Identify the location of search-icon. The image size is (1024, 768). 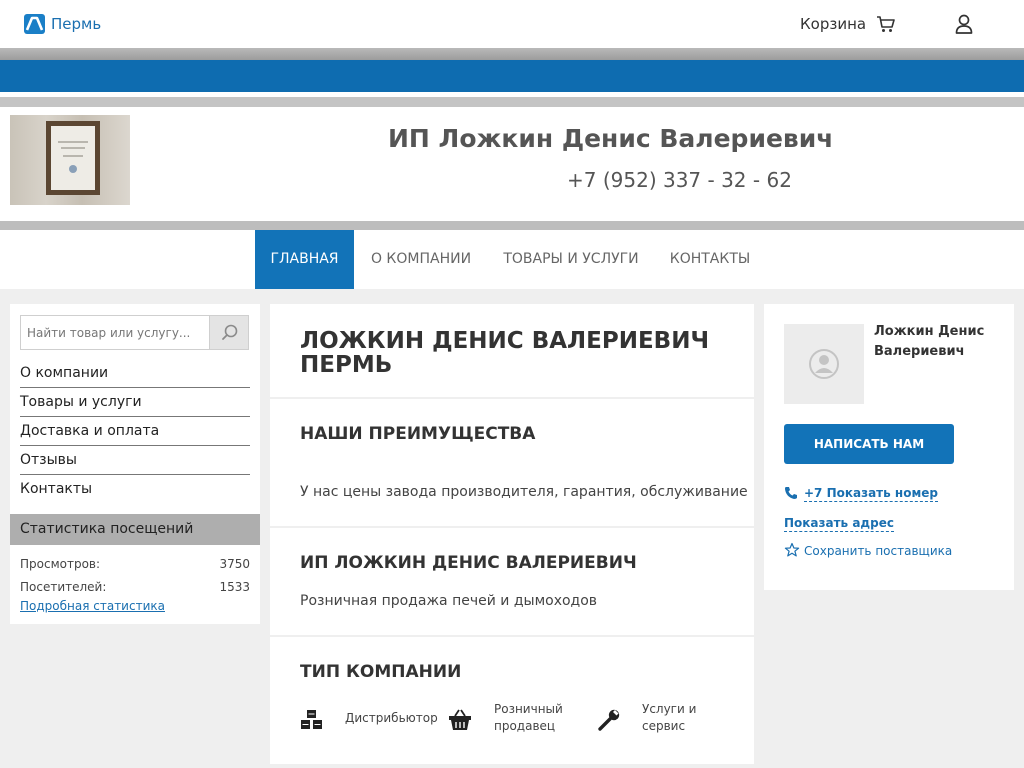
(230, 332).